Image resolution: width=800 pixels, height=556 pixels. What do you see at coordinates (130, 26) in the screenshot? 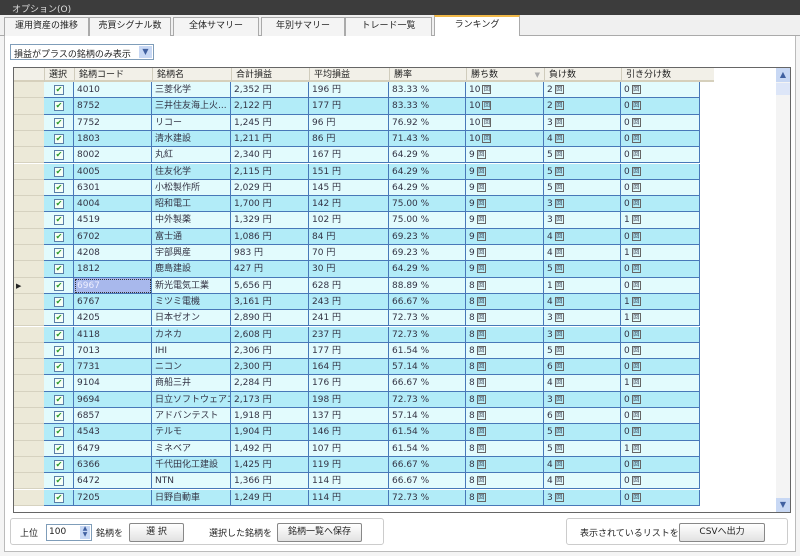
I see `tab-1: 売買シグナル数` at bounding box center [130, 26].